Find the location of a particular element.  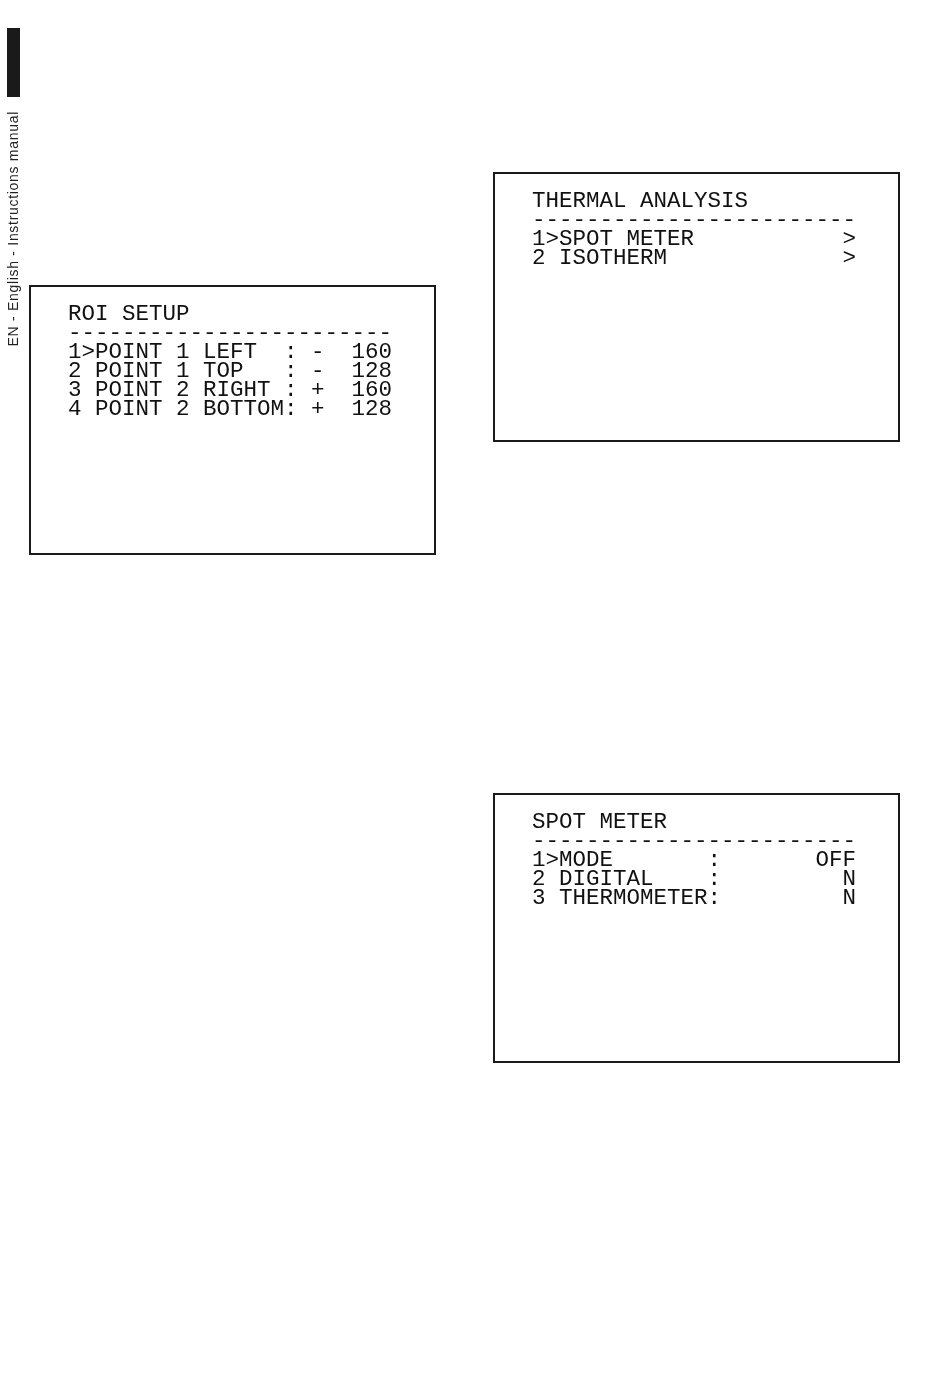

menu-title: THERMAL ANALYSIS is located at coordinates (640, 201).